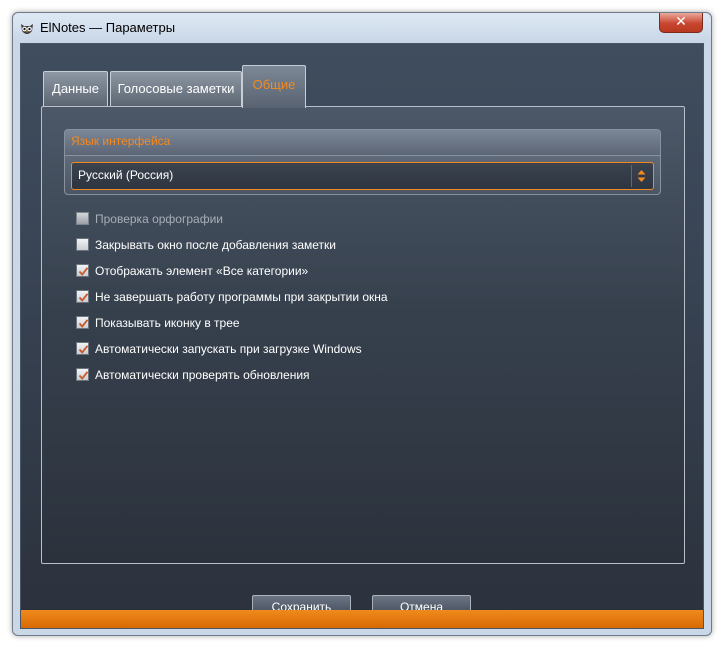  I want to click on close-icon: ✕, so click(681, 22).